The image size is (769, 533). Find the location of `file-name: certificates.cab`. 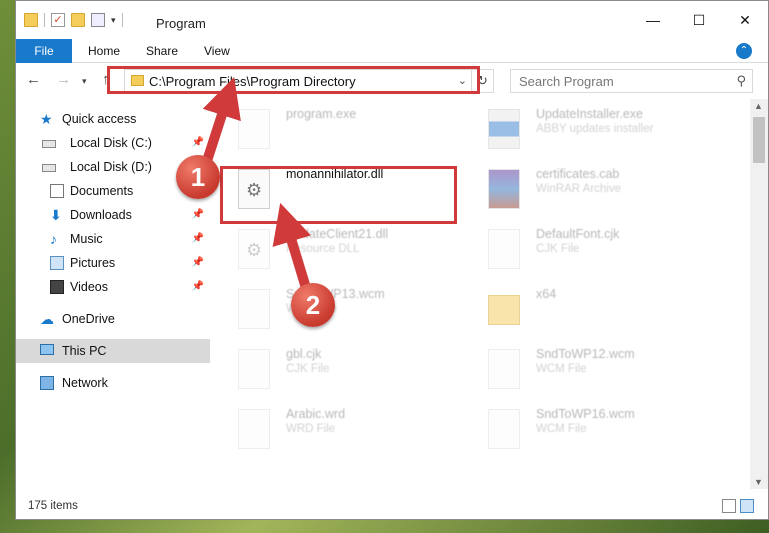

file-name: certificates.cab is located at coordinates (578, 174).